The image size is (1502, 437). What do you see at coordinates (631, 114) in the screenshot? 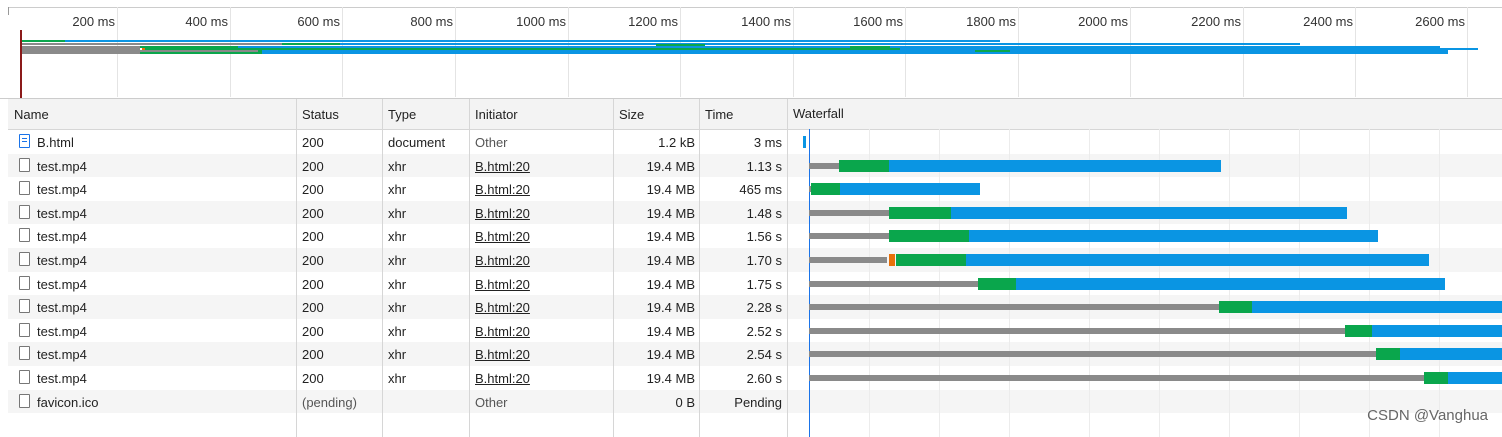
I see `header-size: Size` at bounding box center [631, 114].